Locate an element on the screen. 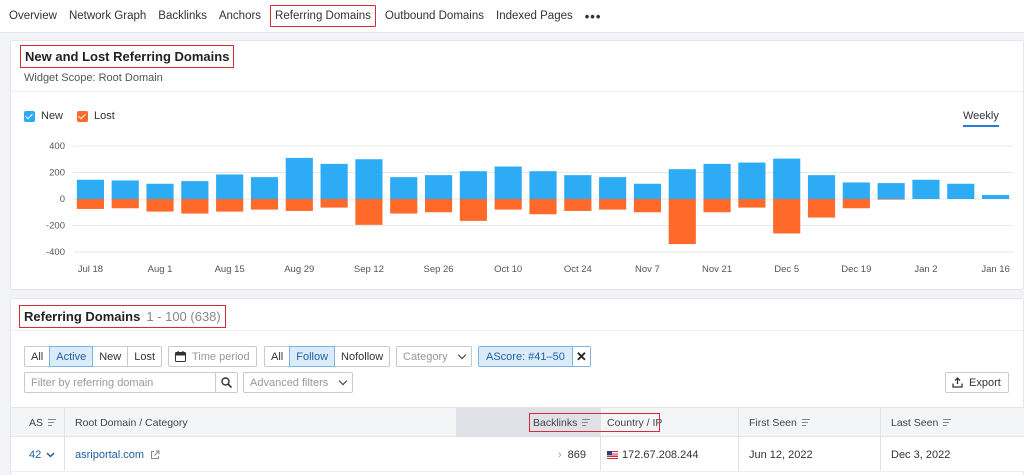 This screenshot has width=1024, height=475. legend-new: New is located at coordinates (43, 116).